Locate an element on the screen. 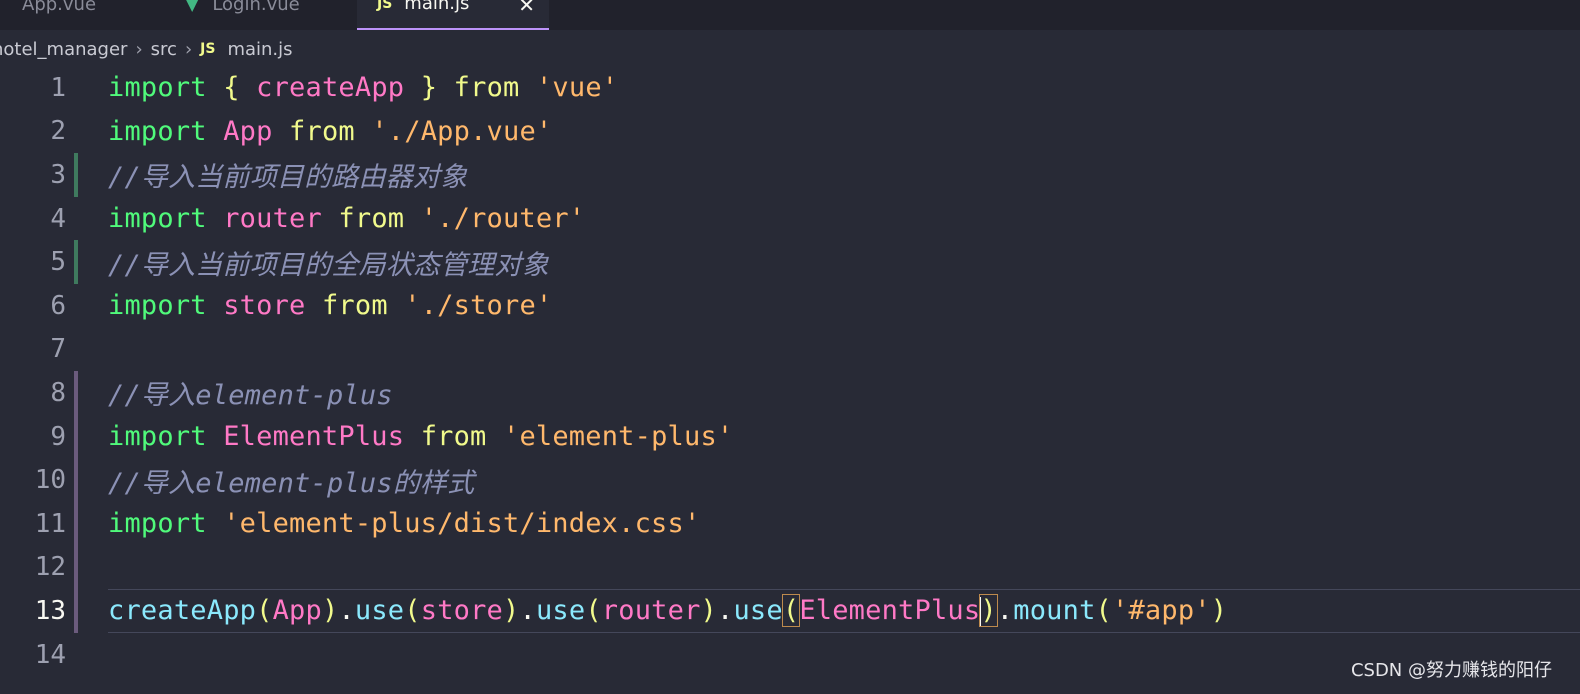  line-number: 5 is located at coordinates (58, 262).